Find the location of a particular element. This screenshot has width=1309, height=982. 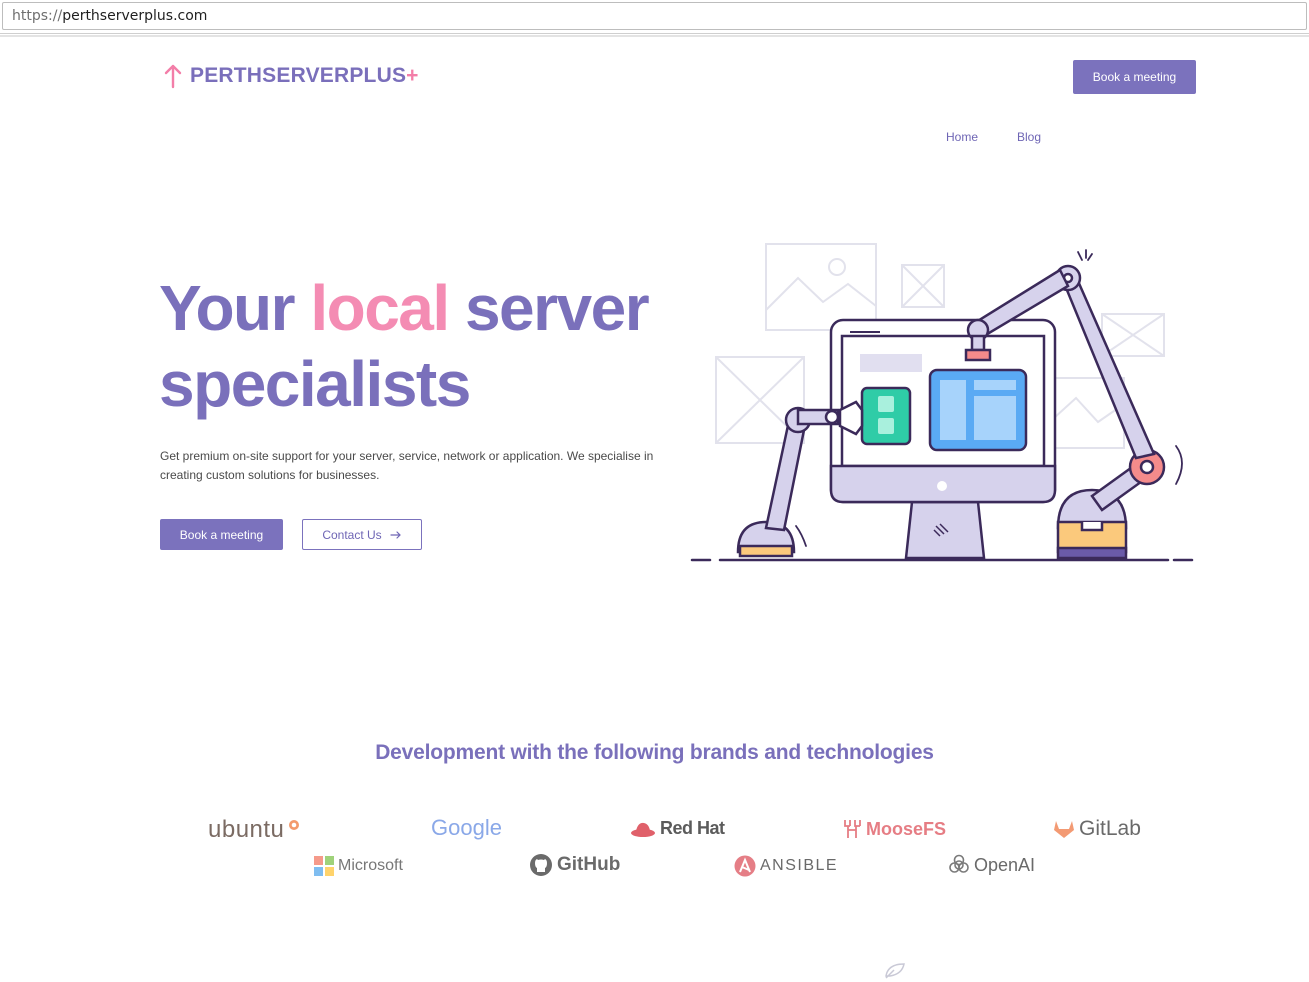

brand-ubuntu: ubuntu is located at coordinates (254, 830).